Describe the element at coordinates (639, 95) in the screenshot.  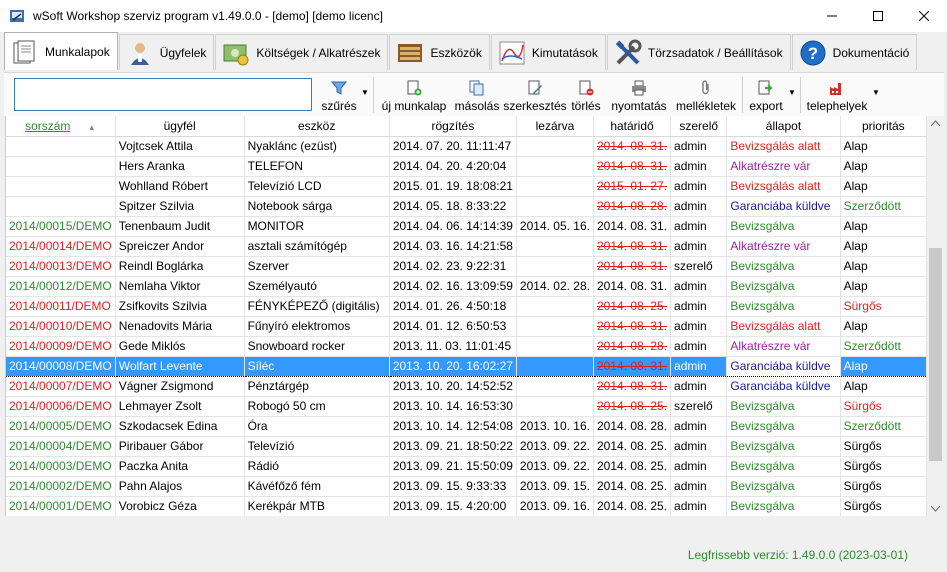
I see `print-button: nyomtatás` at that location.